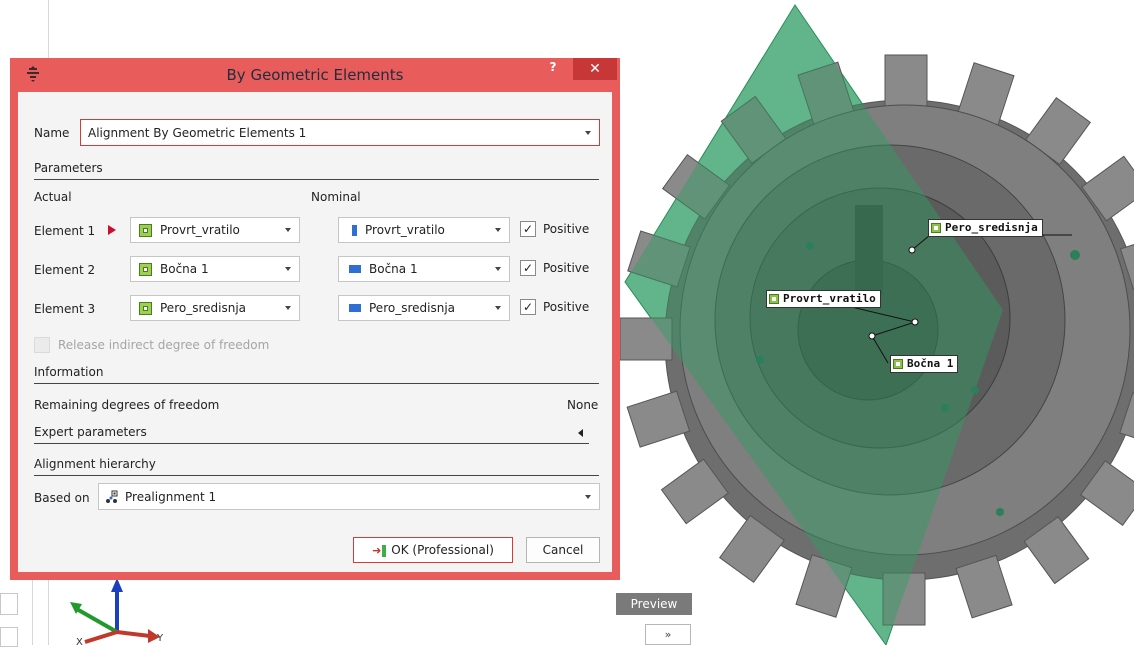  Describe the element at coordinates (566, 268) in the screenshot. I see `element-2-positive-label: Positive` at that location.